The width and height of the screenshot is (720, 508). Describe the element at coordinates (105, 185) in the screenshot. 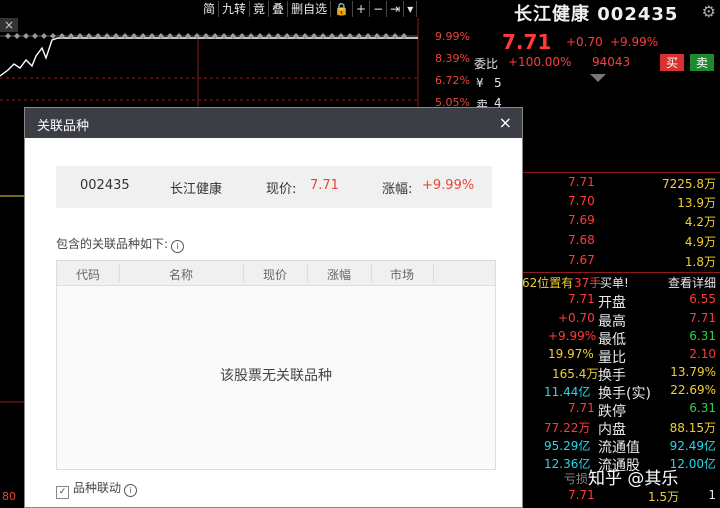

I see `stock-code: 002435` at that location.